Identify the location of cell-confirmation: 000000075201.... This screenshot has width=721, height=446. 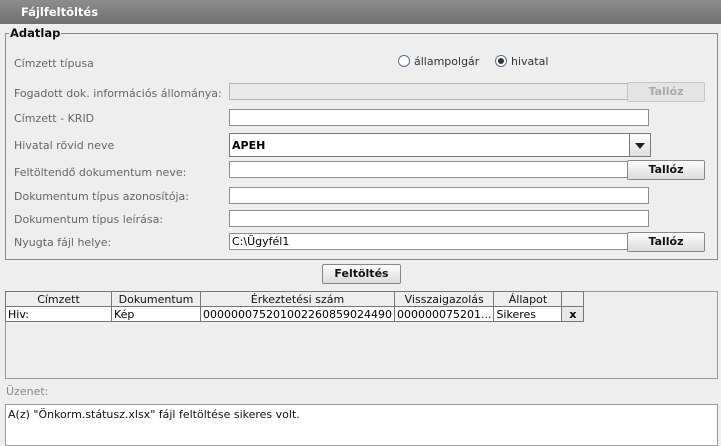
(444, 314).